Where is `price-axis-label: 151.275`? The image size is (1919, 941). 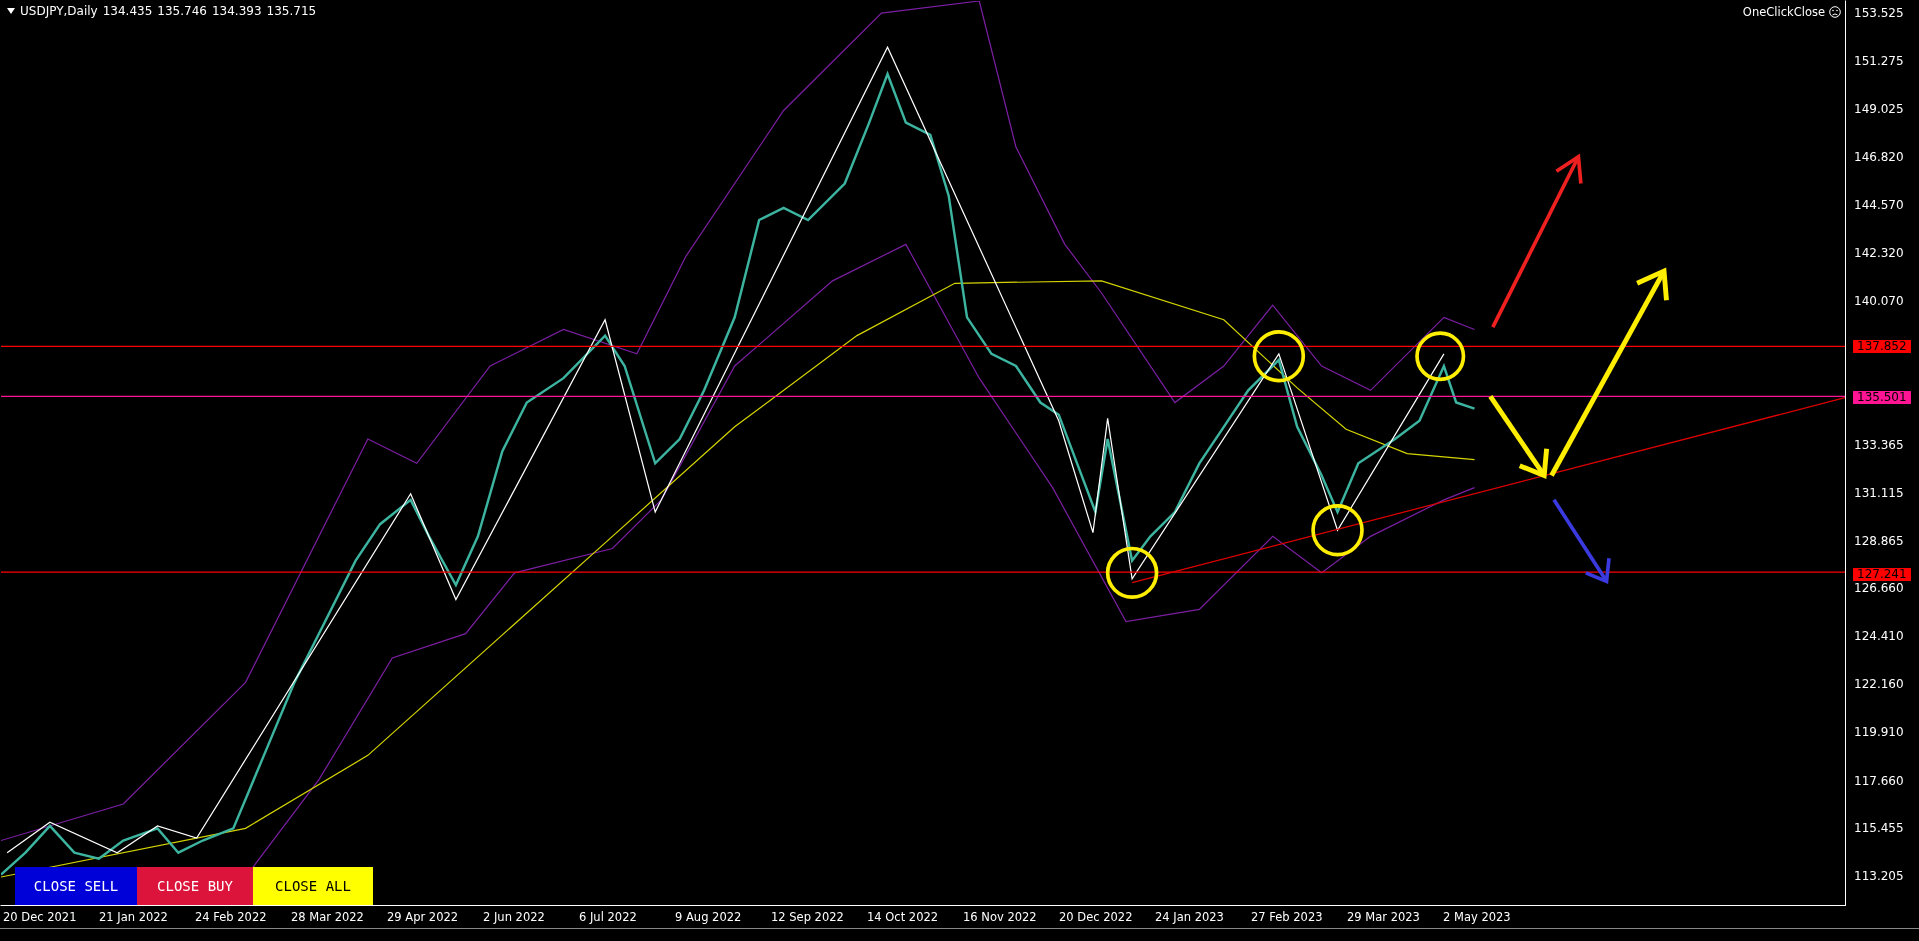 price-axis-label: 151.275 is located at coordinates (1879, 62).